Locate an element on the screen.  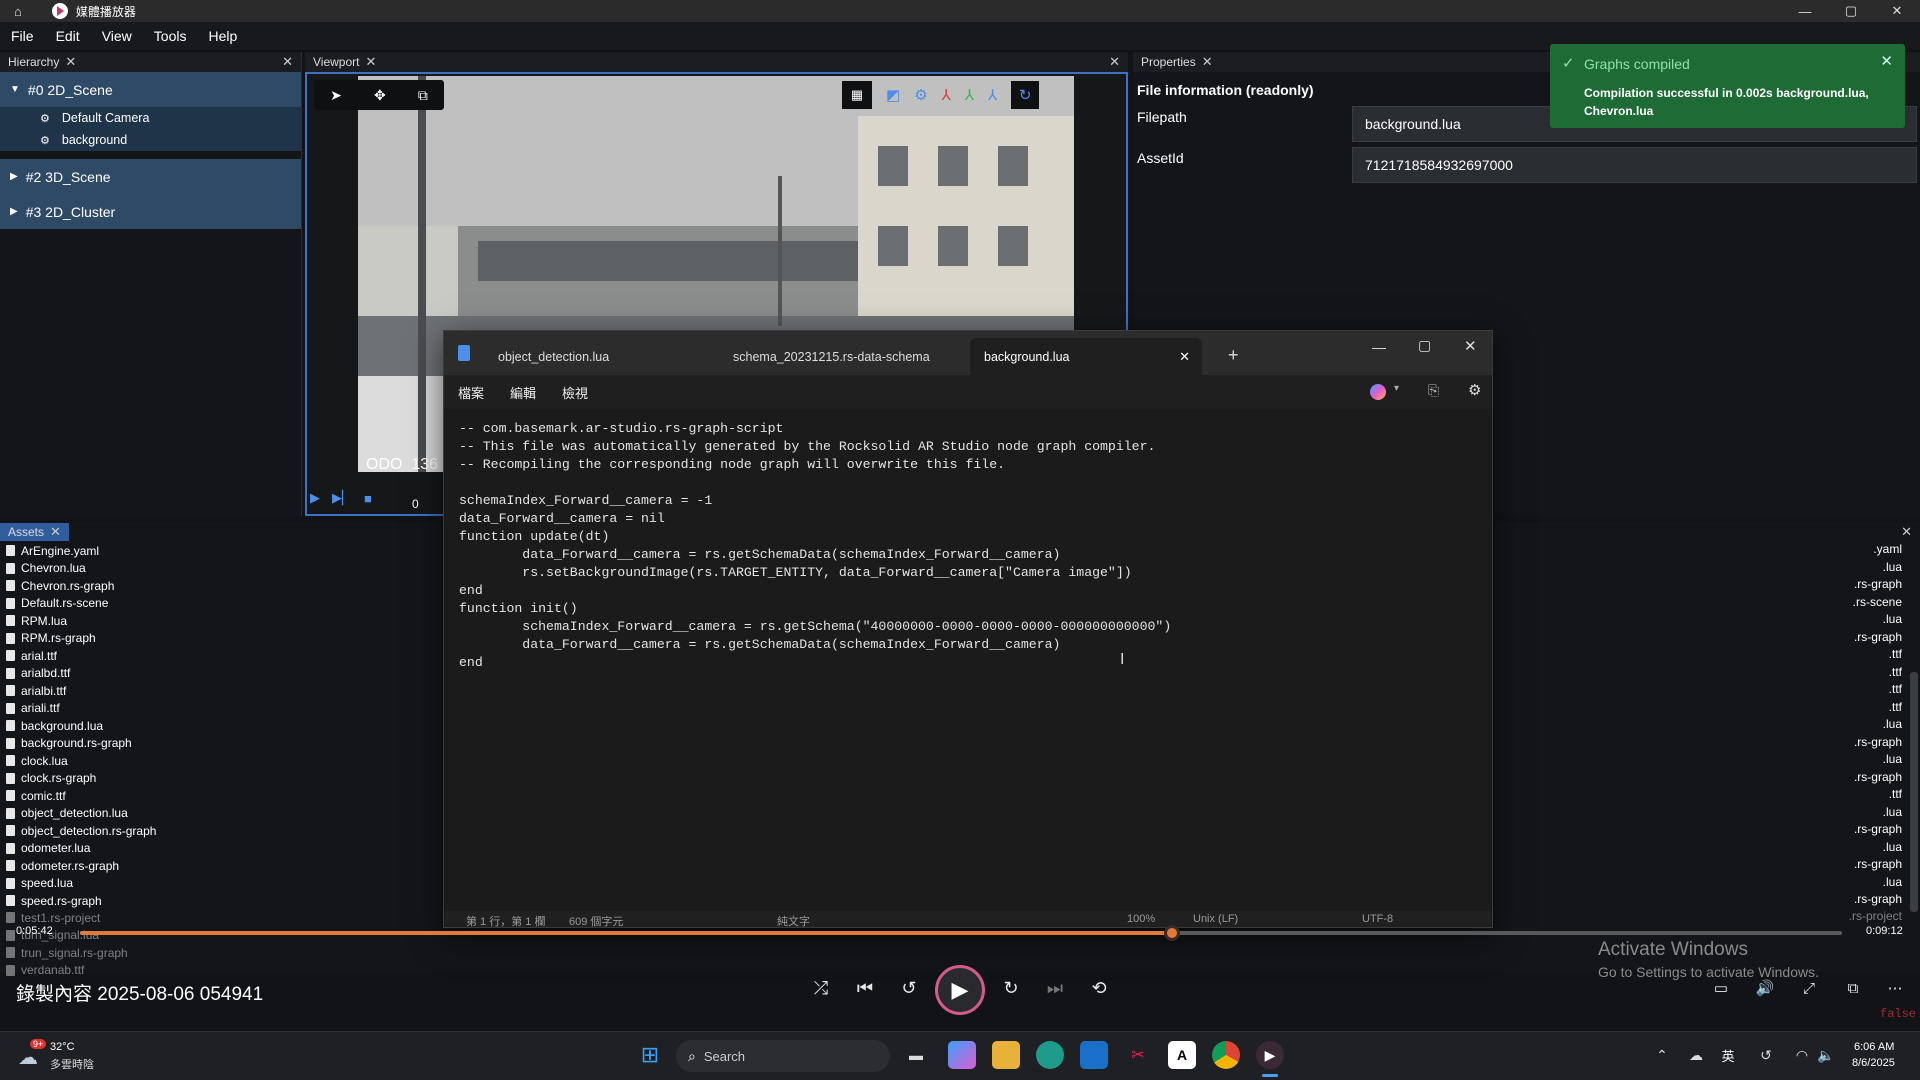
maximize-button: ▢ is located at coordinates (1851, 11).